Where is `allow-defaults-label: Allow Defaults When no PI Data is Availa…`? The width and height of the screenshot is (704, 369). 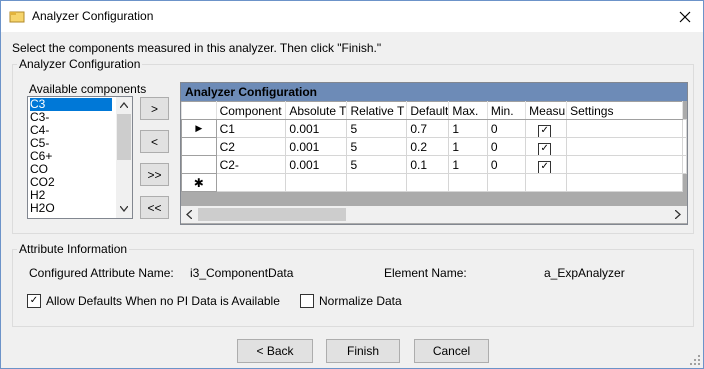 allow-defaults-label: Allow Defaults When no PI Data is Availa… is located at coordinates (163, 301).